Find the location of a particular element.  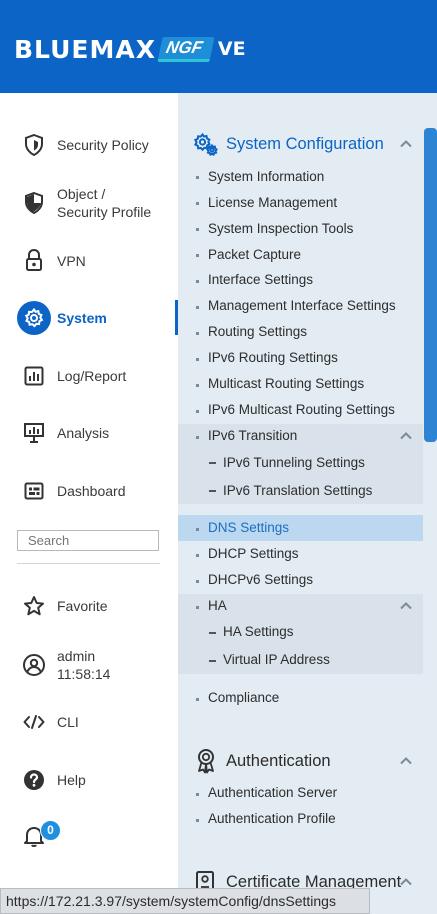

menu-item-dns-settings: DNS Settings is located at coordinates (248, 528).